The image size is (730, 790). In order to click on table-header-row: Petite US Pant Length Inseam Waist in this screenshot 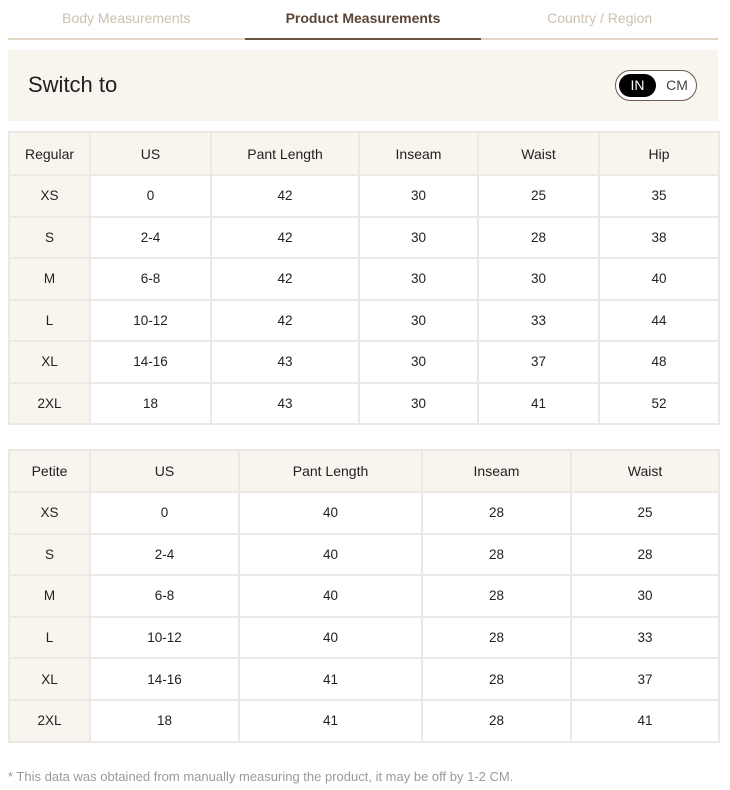, I will do `click(364, 471)`.